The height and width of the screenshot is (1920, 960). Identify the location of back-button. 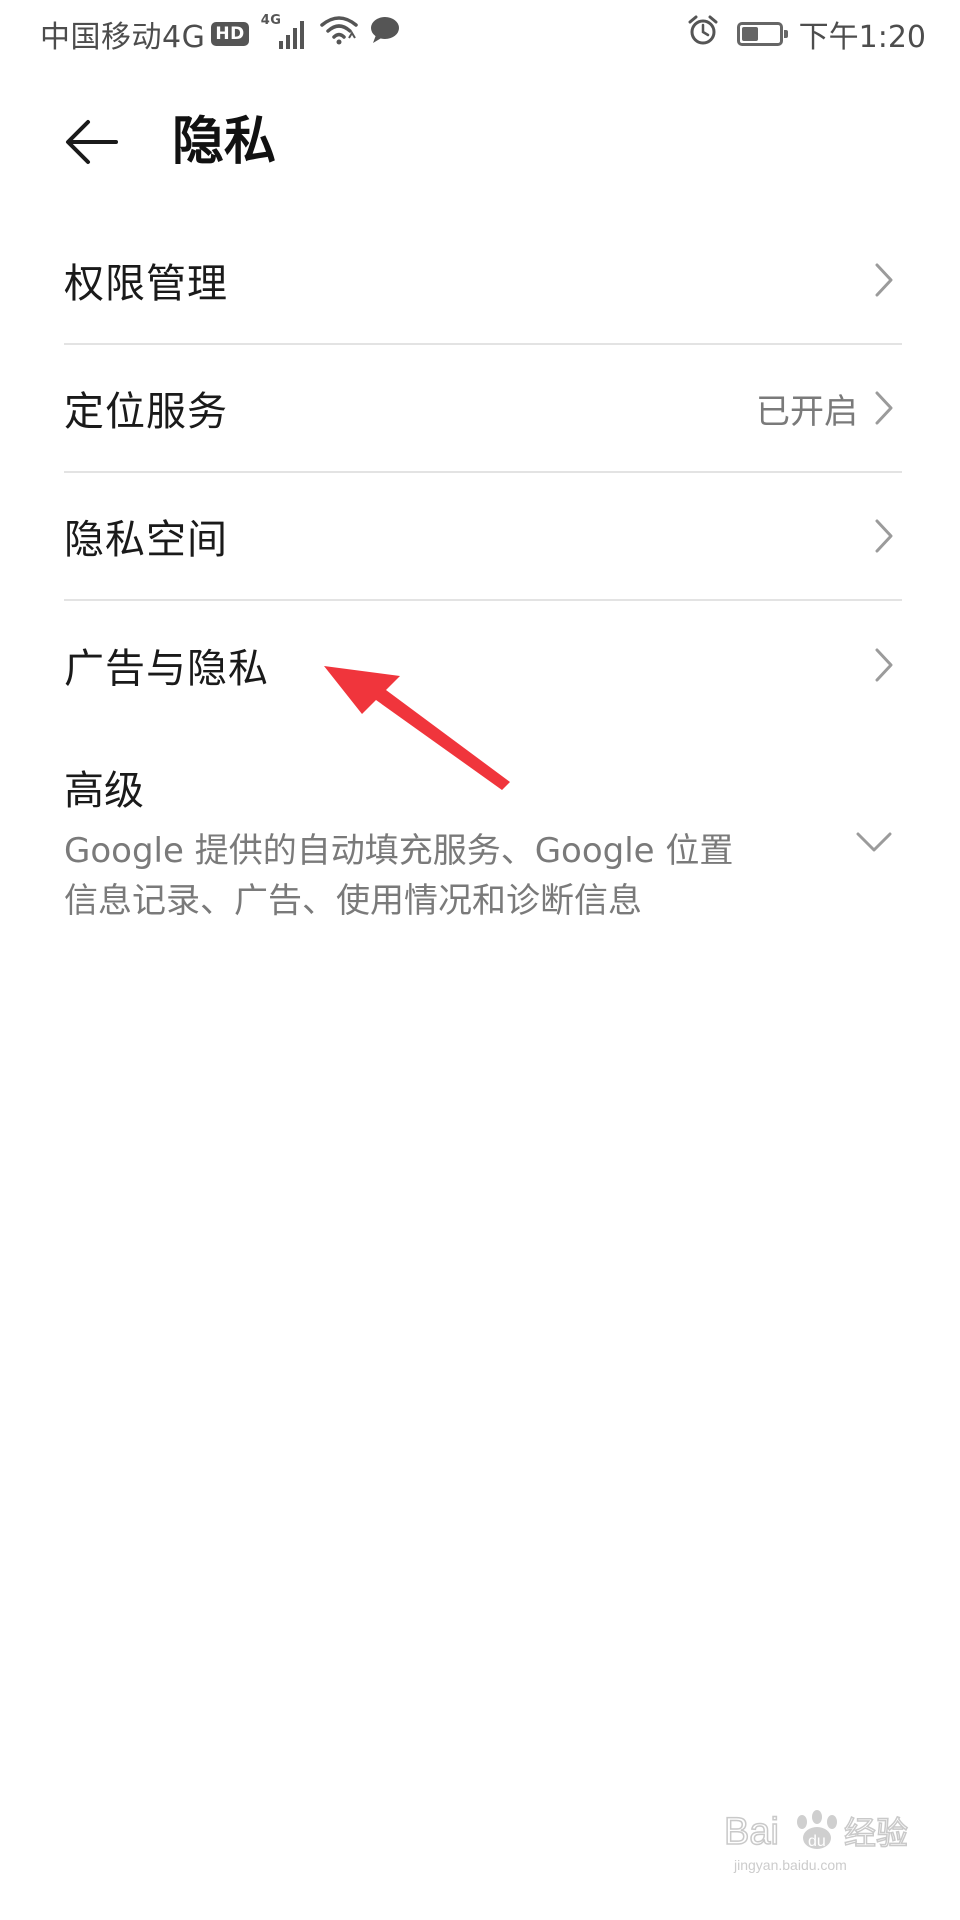
(92, 142).